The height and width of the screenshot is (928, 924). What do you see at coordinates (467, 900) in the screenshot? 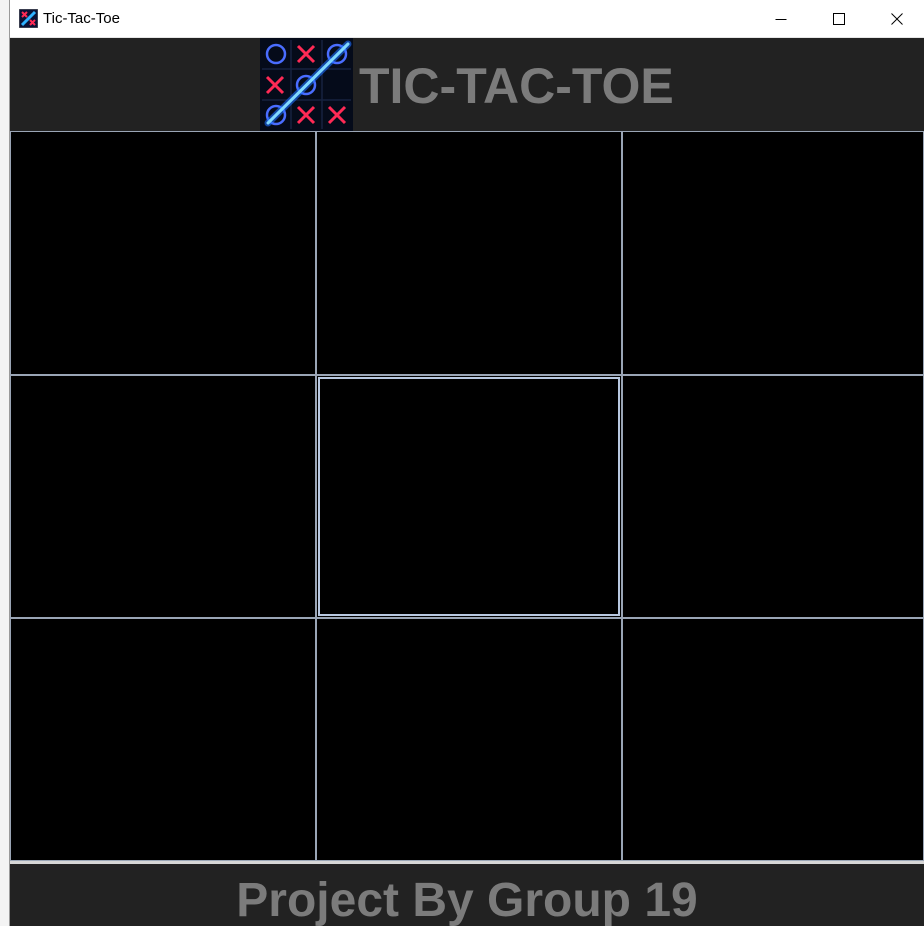
I see `footer-credit: Project By Group 19` at bounding box center [467, 900].